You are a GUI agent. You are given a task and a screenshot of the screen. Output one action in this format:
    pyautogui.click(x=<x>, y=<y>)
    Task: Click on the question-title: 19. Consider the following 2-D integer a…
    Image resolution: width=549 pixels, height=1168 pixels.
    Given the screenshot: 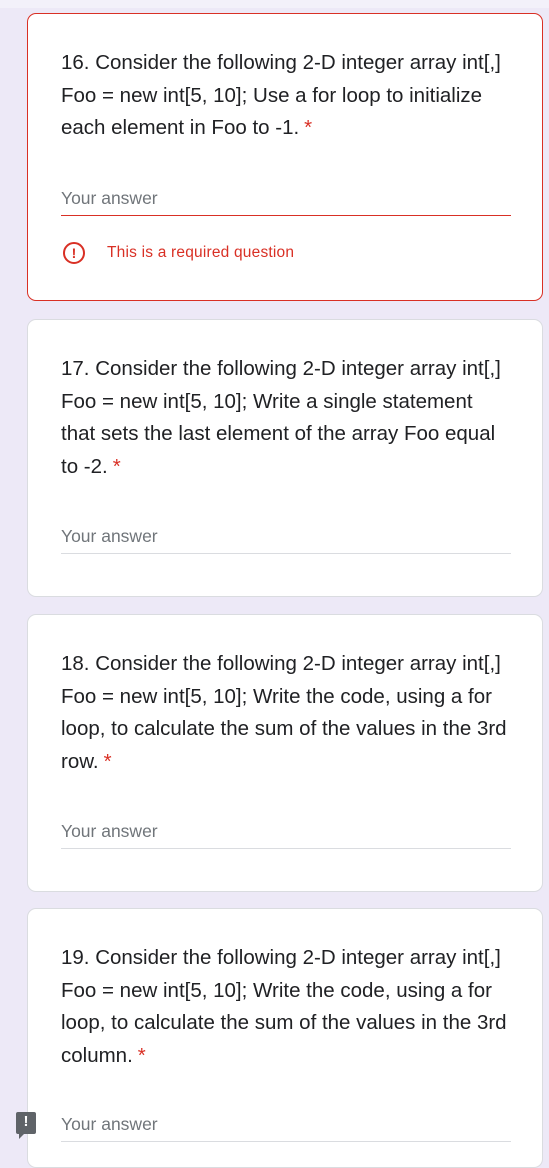 What is the action you would take?
    pyautogui.click(x=286, y=1007)
    